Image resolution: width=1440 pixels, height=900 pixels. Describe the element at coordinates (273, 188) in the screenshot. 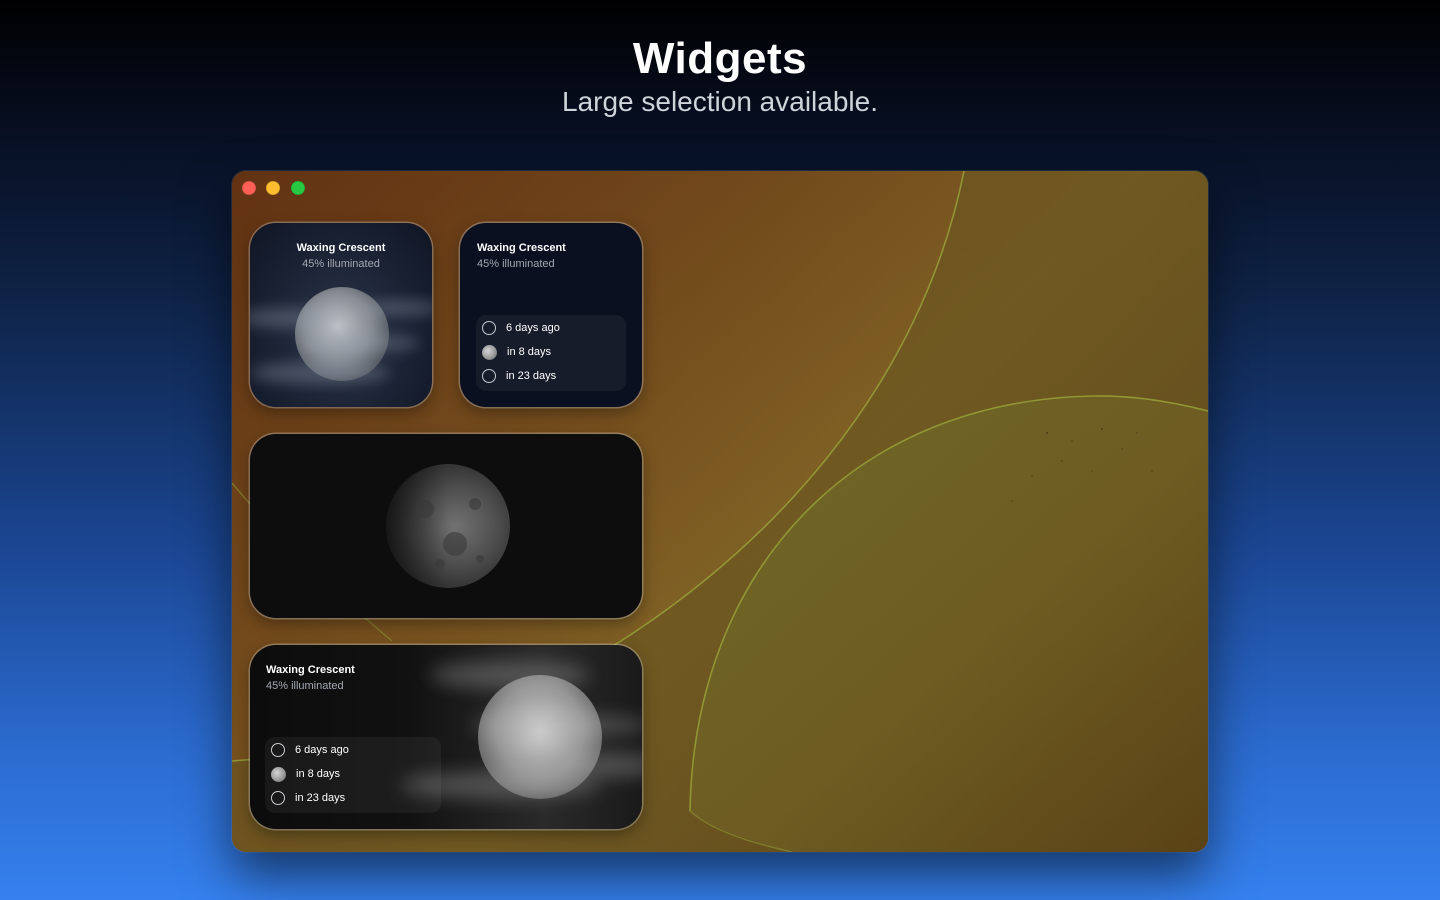

I see `minimize-button` at that location.